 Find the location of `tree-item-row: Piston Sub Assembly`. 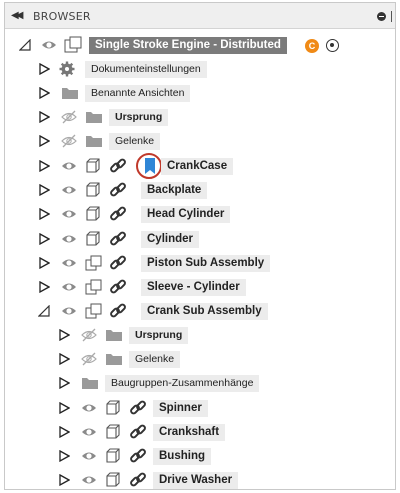

tree-item-row: Piston Sub Assembly is located at coordinates (200, 263).